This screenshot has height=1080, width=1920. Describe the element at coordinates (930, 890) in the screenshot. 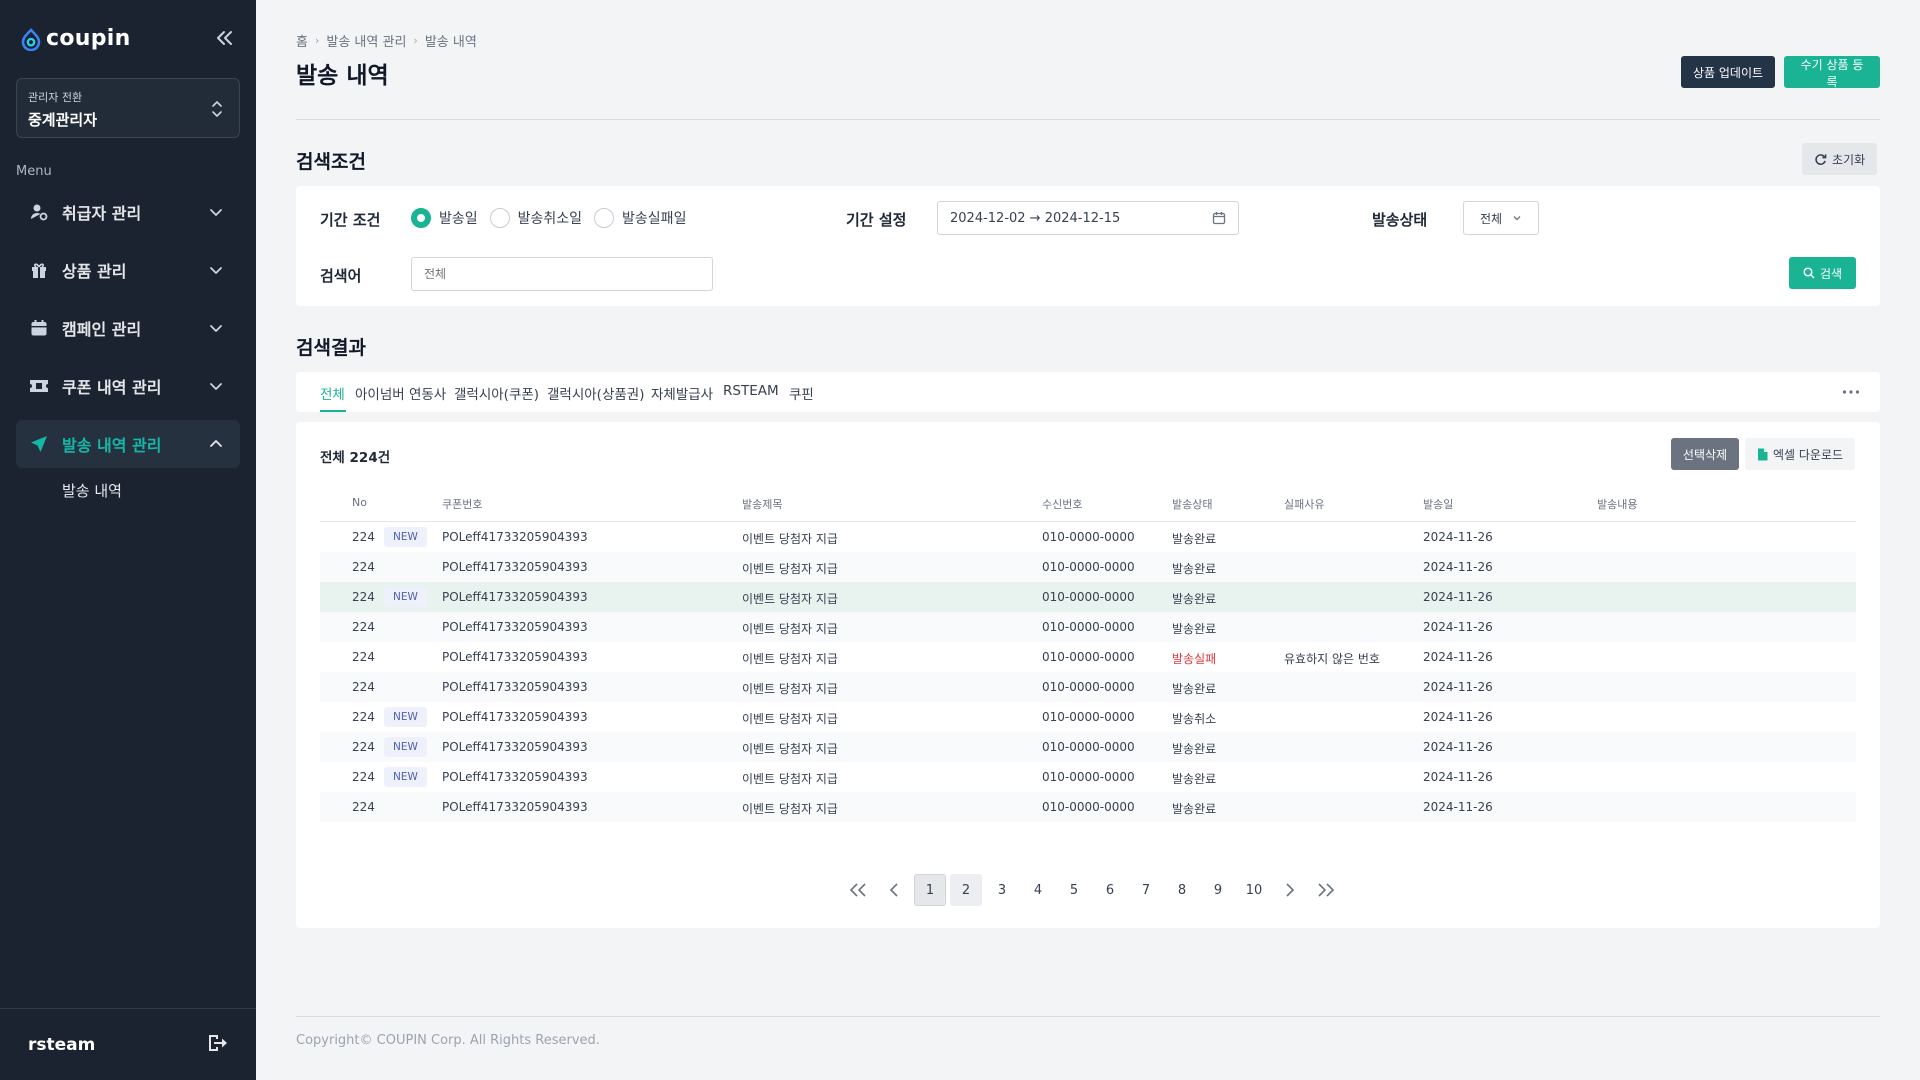

I see `page-button: 1` at that location.